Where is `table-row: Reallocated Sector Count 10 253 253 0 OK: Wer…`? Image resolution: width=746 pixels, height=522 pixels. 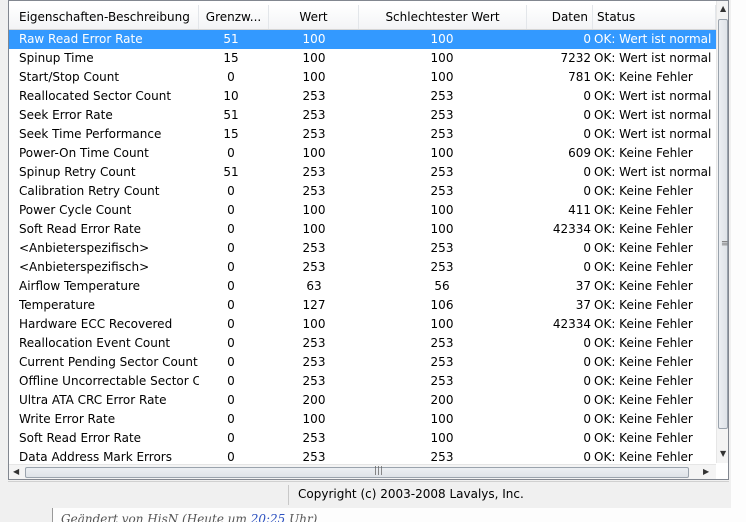
table-row: Reallocated Sector Count 10 253 253 0 OK: Wer… is located at coordinates (365, 96).